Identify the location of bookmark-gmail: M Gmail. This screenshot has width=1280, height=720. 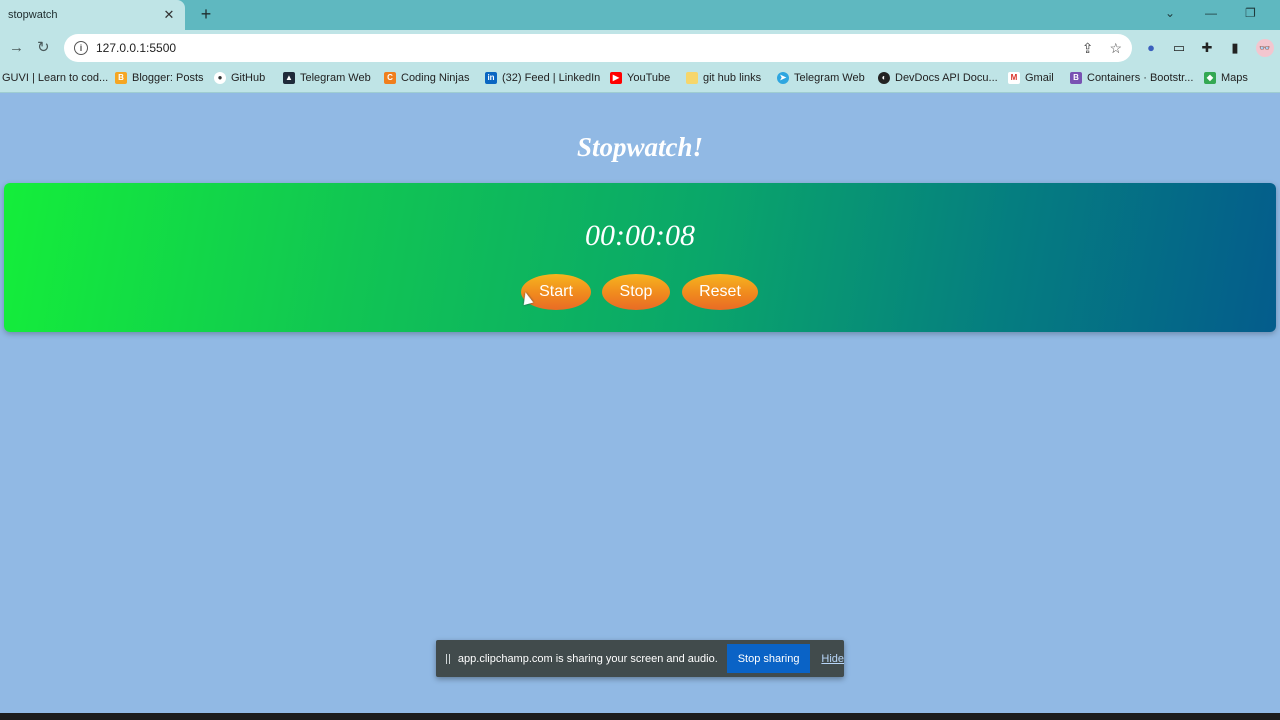
(1031, 78).